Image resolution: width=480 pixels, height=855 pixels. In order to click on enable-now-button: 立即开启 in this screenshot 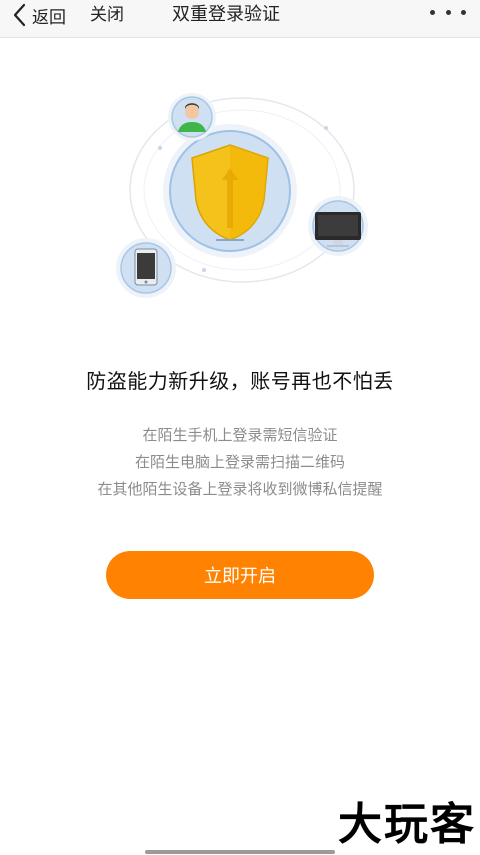, I will do `click(240, 575)`.